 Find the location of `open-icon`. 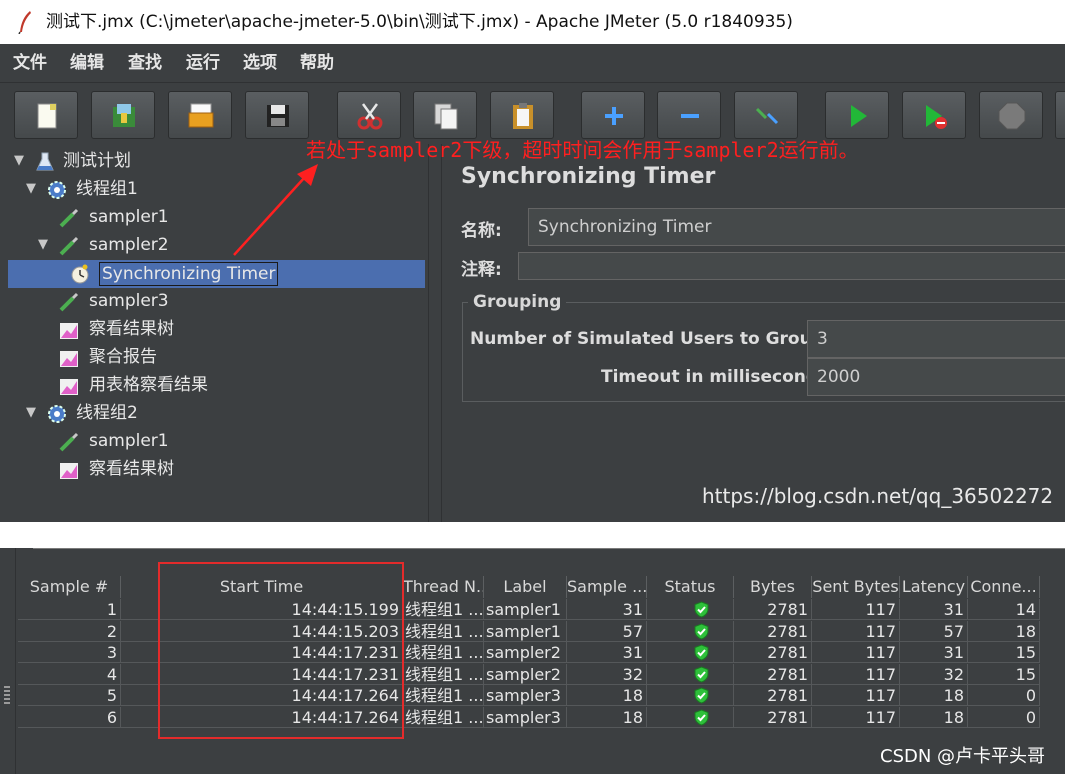

open-icon is located at coordinates (201, 115).